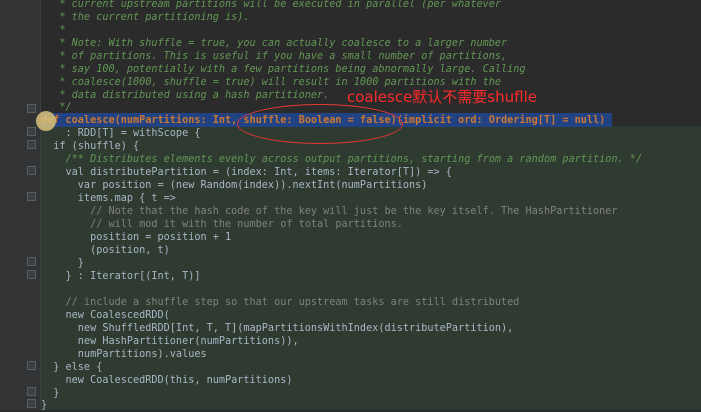 The width and height of the screenshot is (701, 412). I want to click on code-line: new HashPartitioner(numPartitions)),, so click(170, 341).